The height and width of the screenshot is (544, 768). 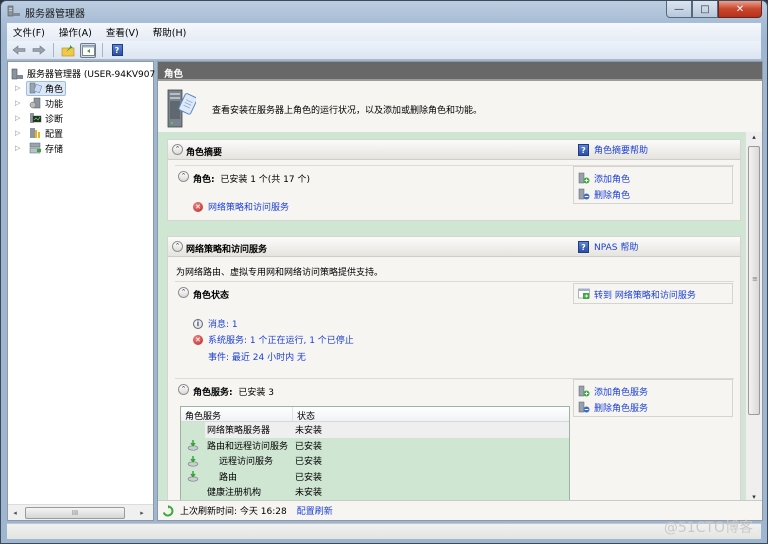 I want to click on help-button: ?, so click(x=117, y=50).